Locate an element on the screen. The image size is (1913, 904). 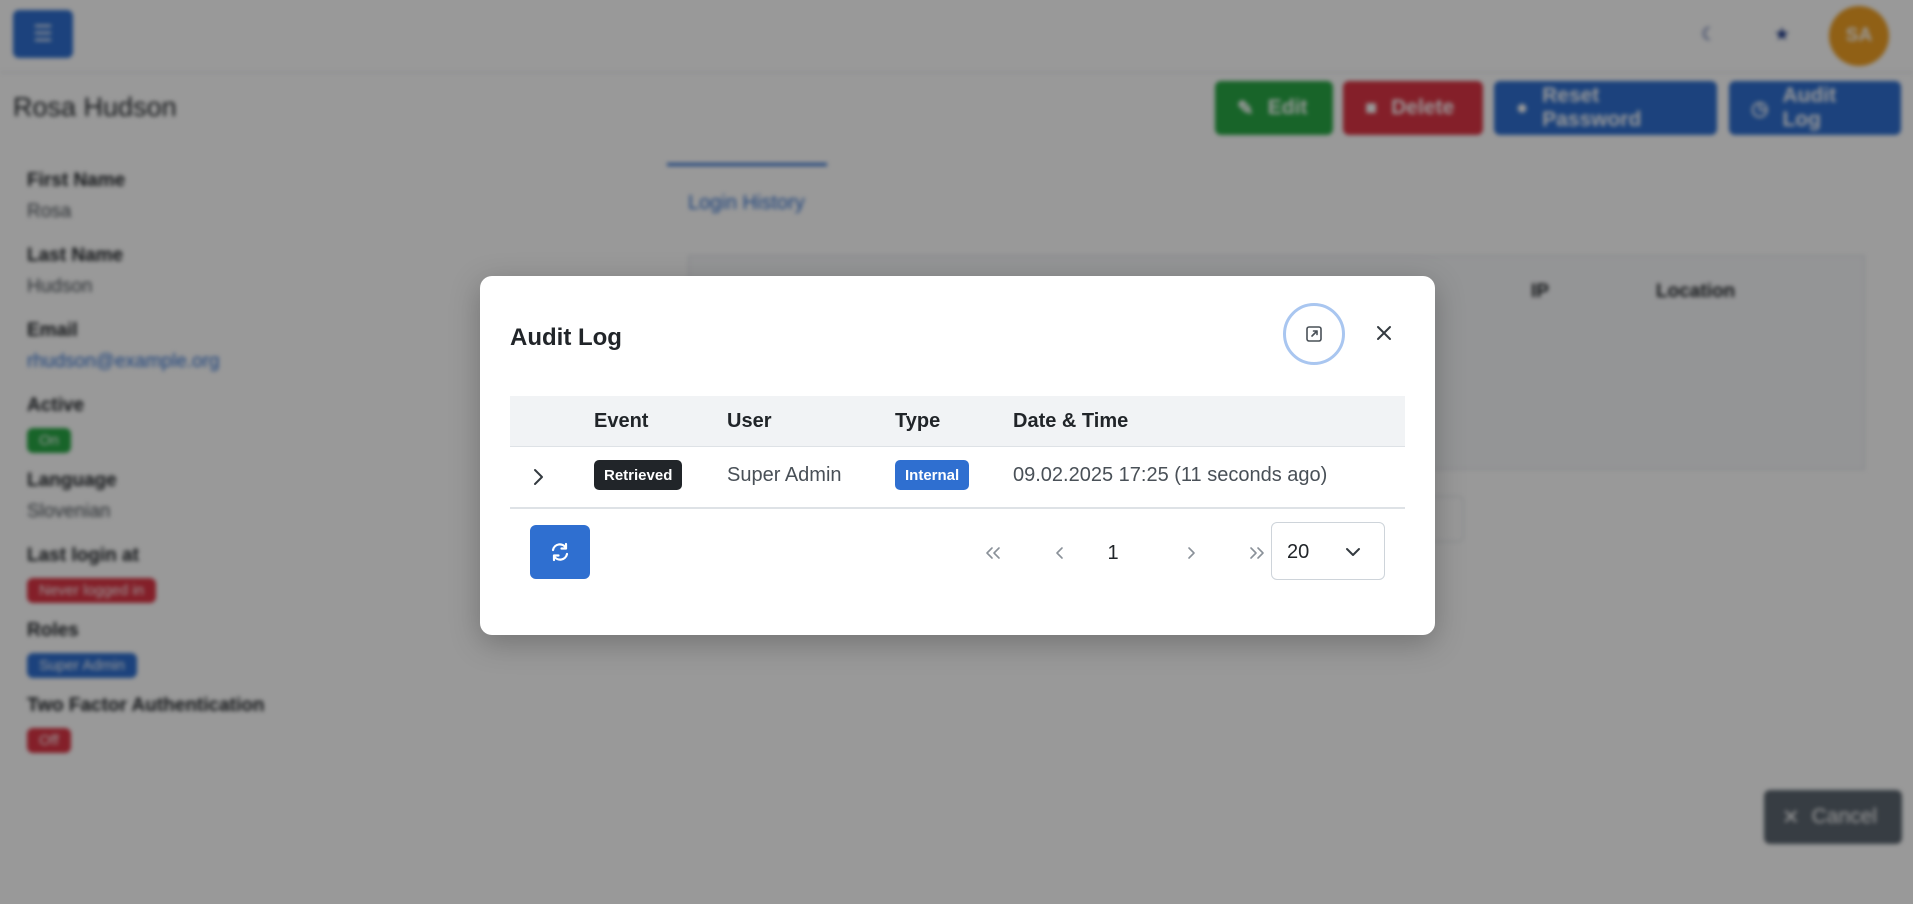
expand-button is located at coordinates (1314, 334).